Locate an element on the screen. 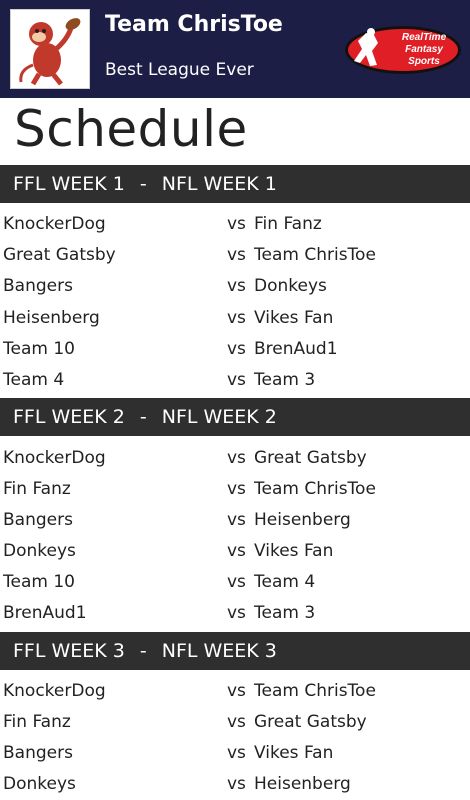  monkey-mascot-icon is located at coordinates (50, 49).